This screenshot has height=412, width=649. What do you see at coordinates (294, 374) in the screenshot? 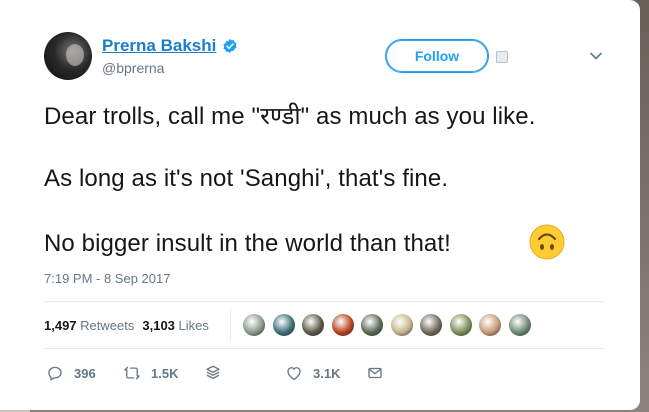
I see `heart-icon` at bounding box center [294, 374].